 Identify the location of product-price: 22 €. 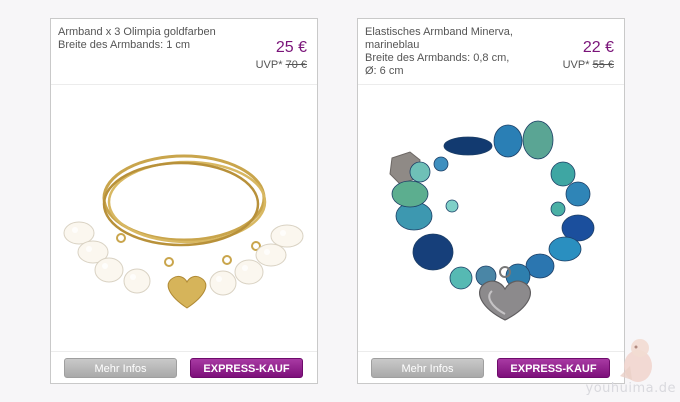
(598, 47).